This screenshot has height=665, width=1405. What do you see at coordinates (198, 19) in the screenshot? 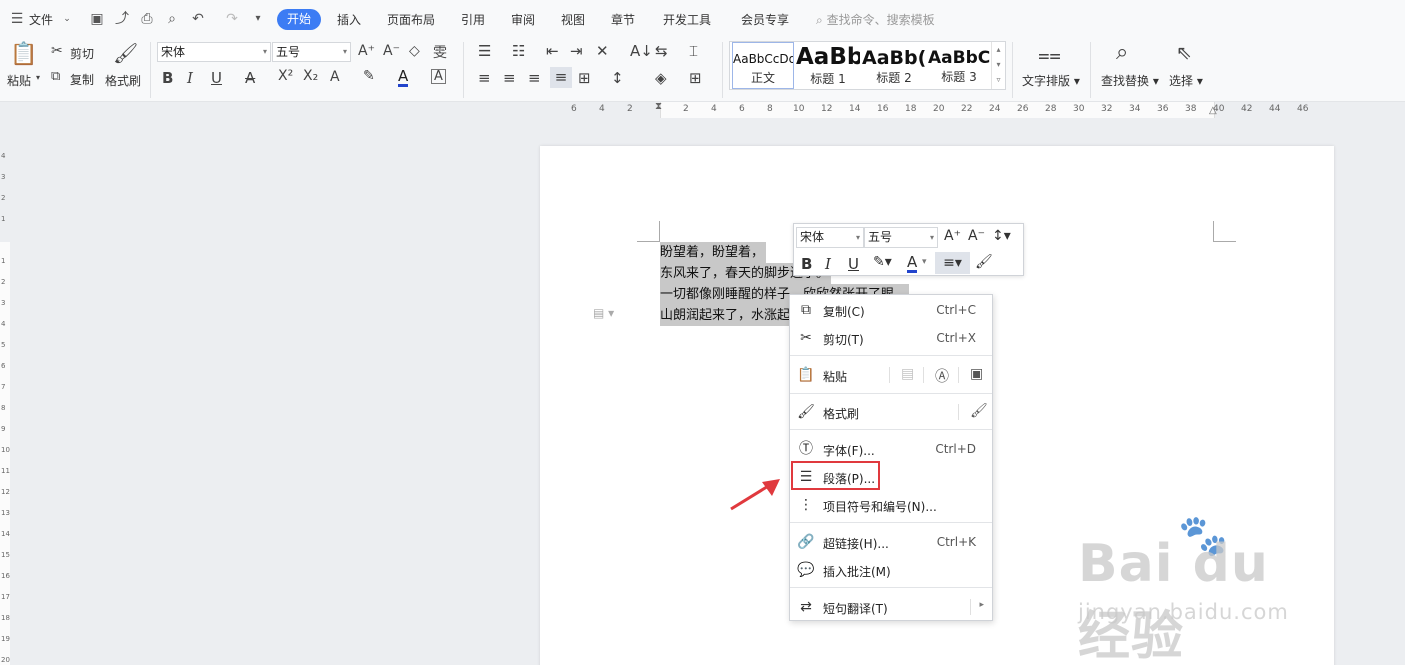
I see `undo-icon: ↶` at bounding box center [198, 19].